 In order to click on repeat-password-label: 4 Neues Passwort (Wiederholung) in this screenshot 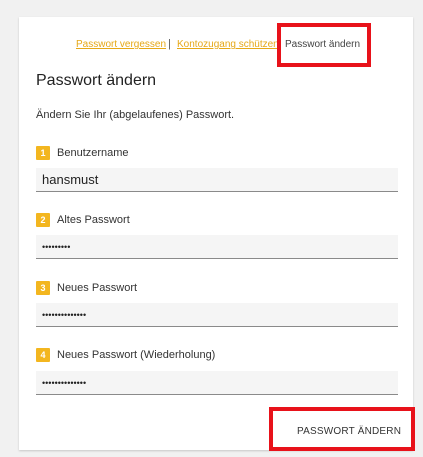, I will do `click(125, 355)`.